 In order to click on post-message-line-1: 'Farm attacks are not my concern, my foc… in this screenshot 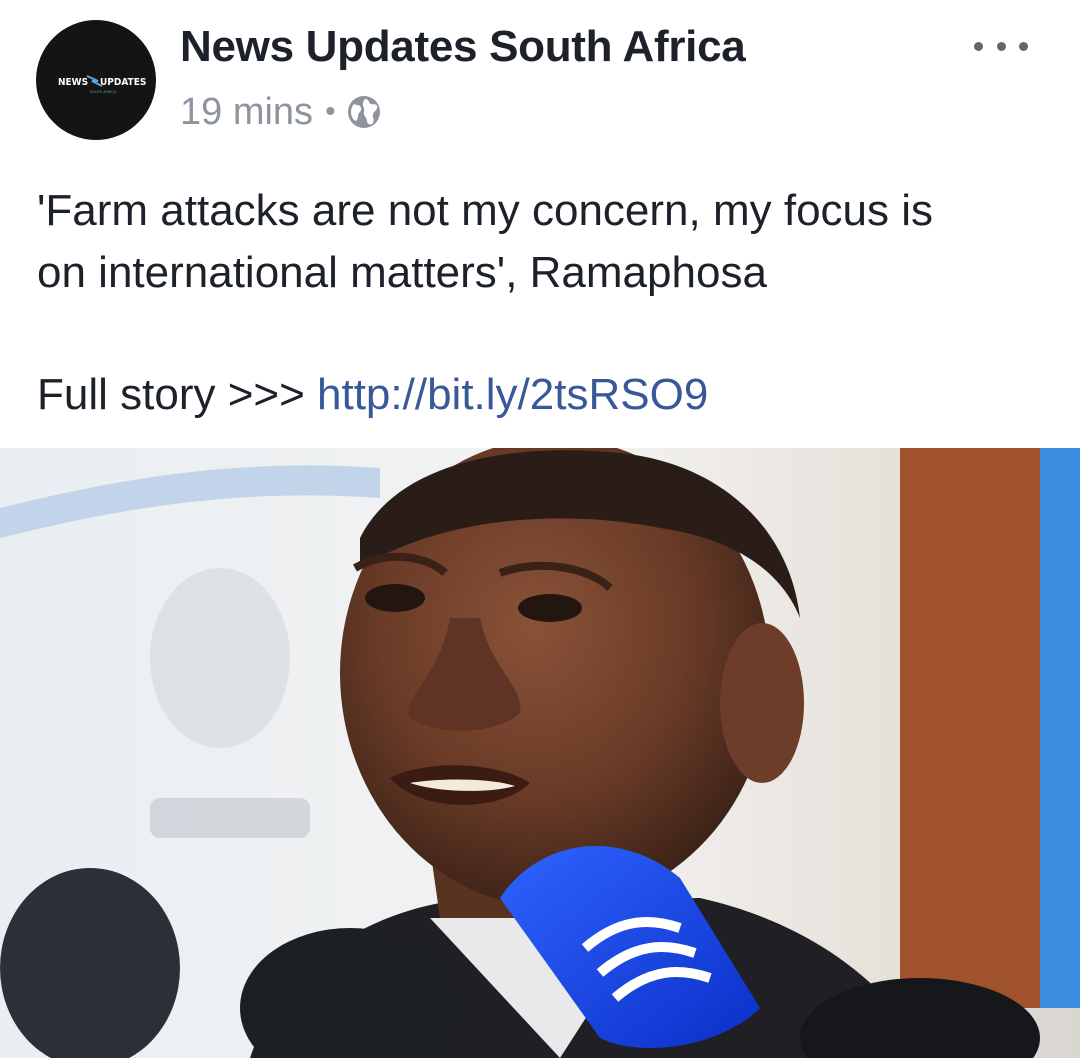, I will do `click(485, 210)`.